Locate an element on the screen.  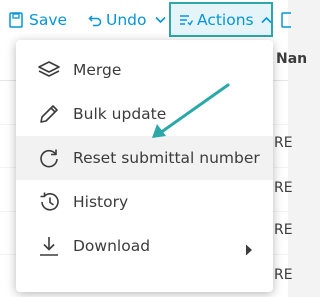
menu-item-download: Download is located at coordinates (144, 246).